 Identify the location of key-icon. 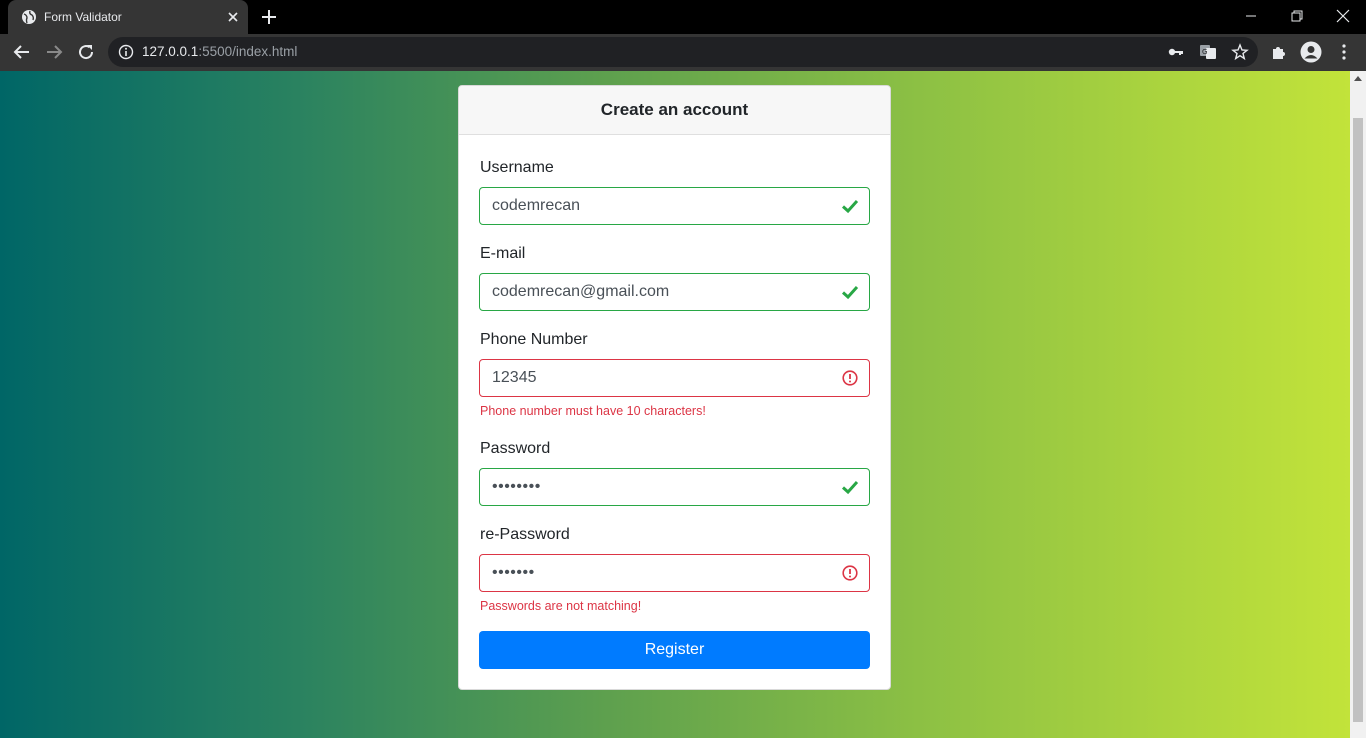
(1176, 52).